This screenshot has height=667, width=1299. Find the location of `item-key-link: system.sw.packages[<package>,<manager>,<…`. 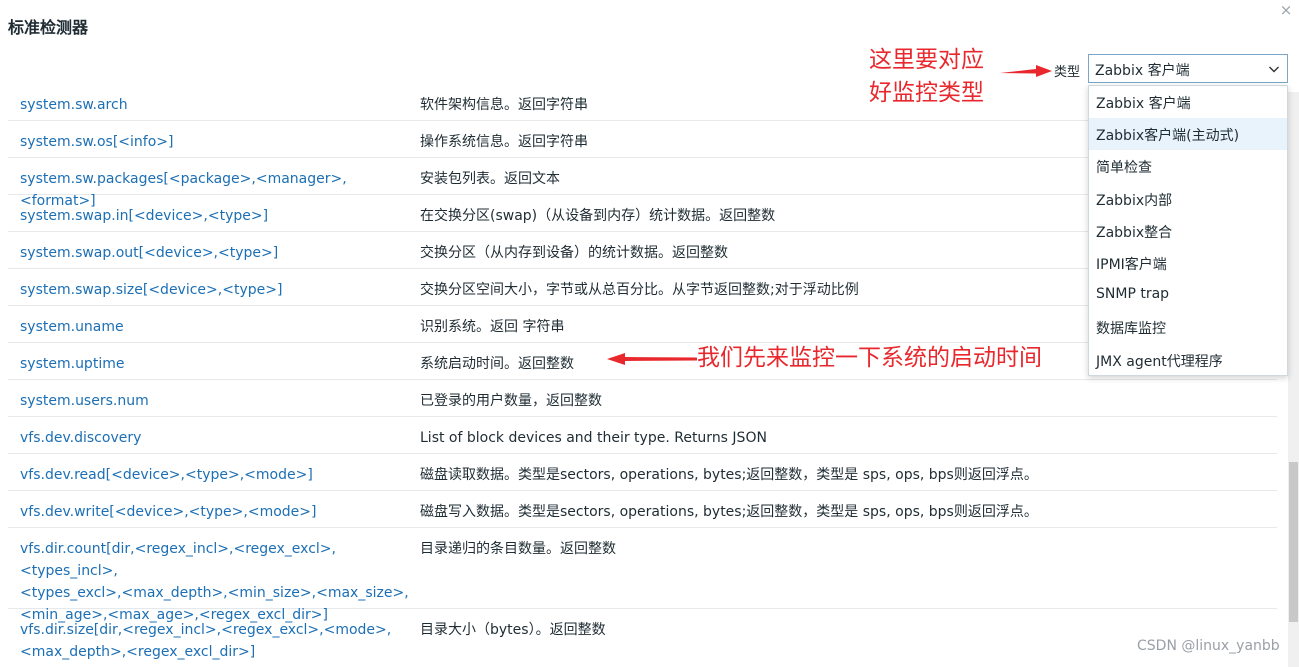

item-key-link: system.sw.packages[<package>,<manager>,<… is located at coordinates (214, 183).